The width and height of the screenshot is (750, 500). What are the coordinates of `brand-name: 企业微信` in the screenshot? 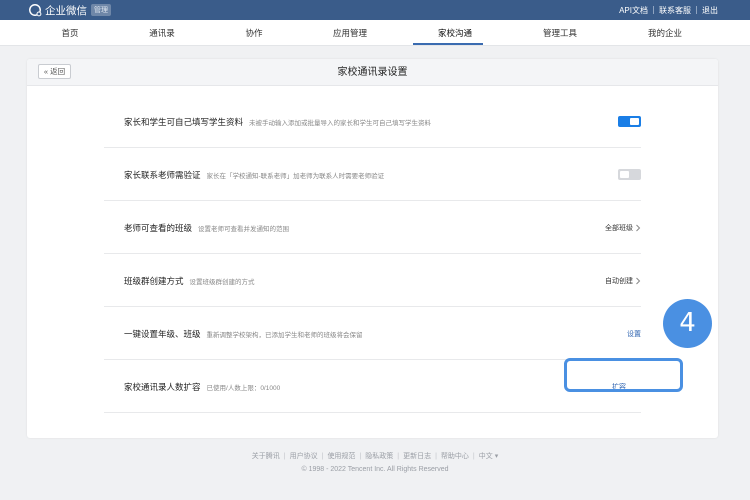 It's located at (66, 10).